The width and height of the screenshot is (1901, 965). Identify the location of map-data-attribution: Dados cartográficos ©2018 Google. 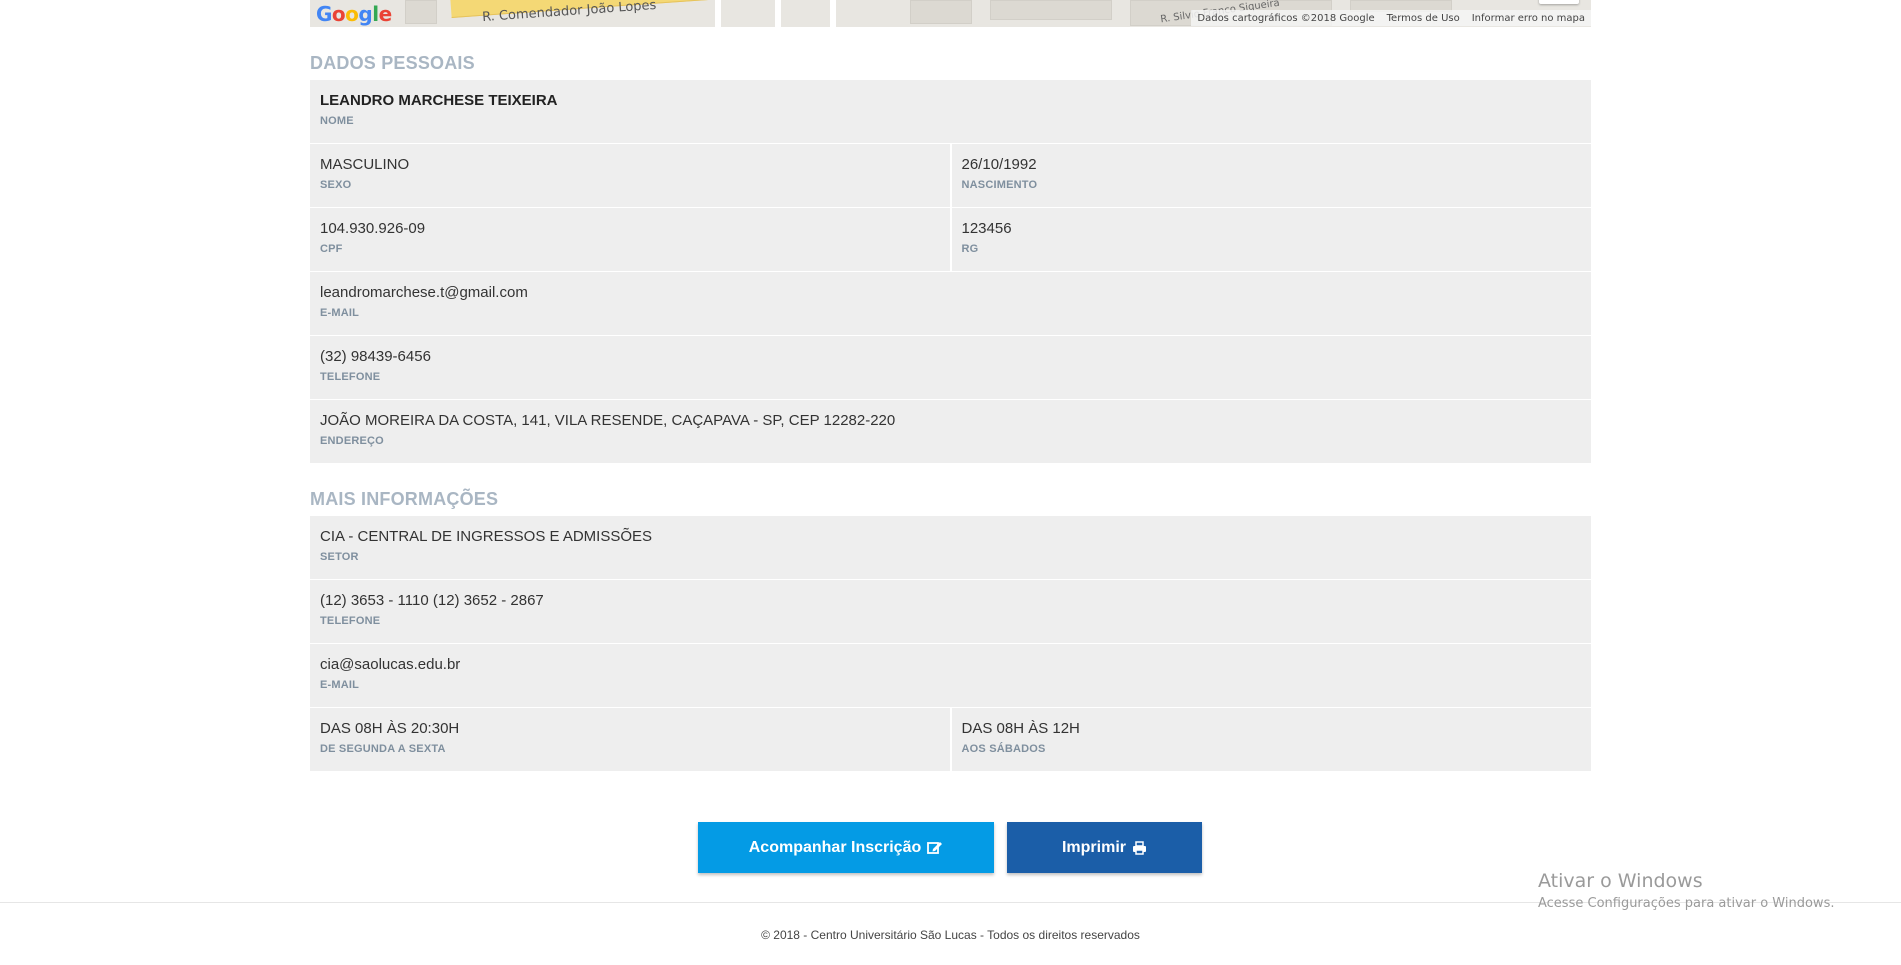
(1286, 18).